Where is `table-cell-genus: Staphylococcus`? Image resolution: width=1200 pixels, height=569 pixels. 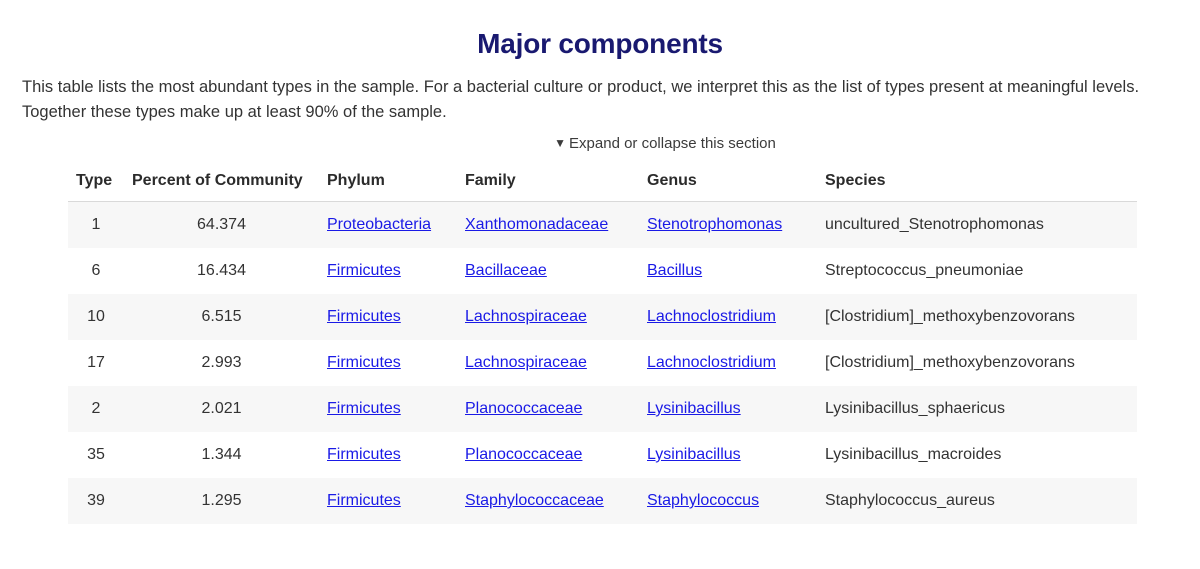 table-cell-genus: Staphylococcus is located at coordinates (728, 501).